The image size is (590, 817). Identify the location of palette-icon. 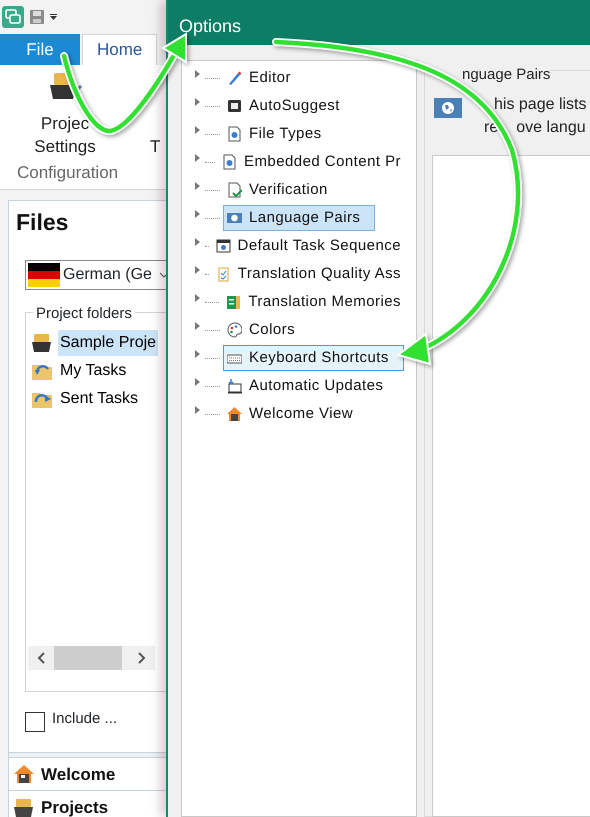
(234, 330).